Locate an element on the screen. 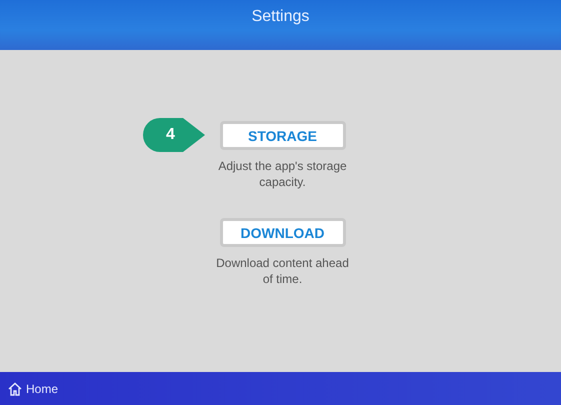 Image resolution: width=561 pixels, height=405 pixels. home-button: Home is located at coordinates (33, 389).